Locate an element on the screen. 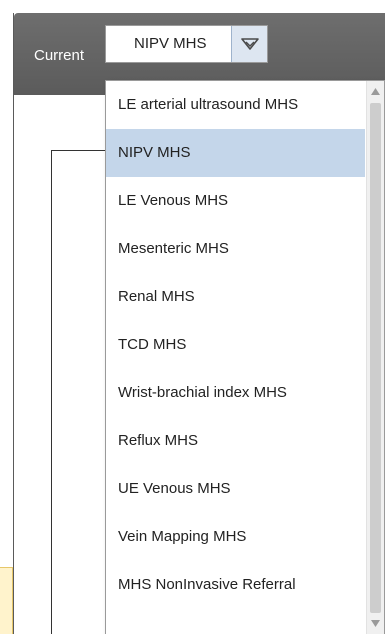  dropdown-option: Reflux MHS is located at coordinates (235, 441).